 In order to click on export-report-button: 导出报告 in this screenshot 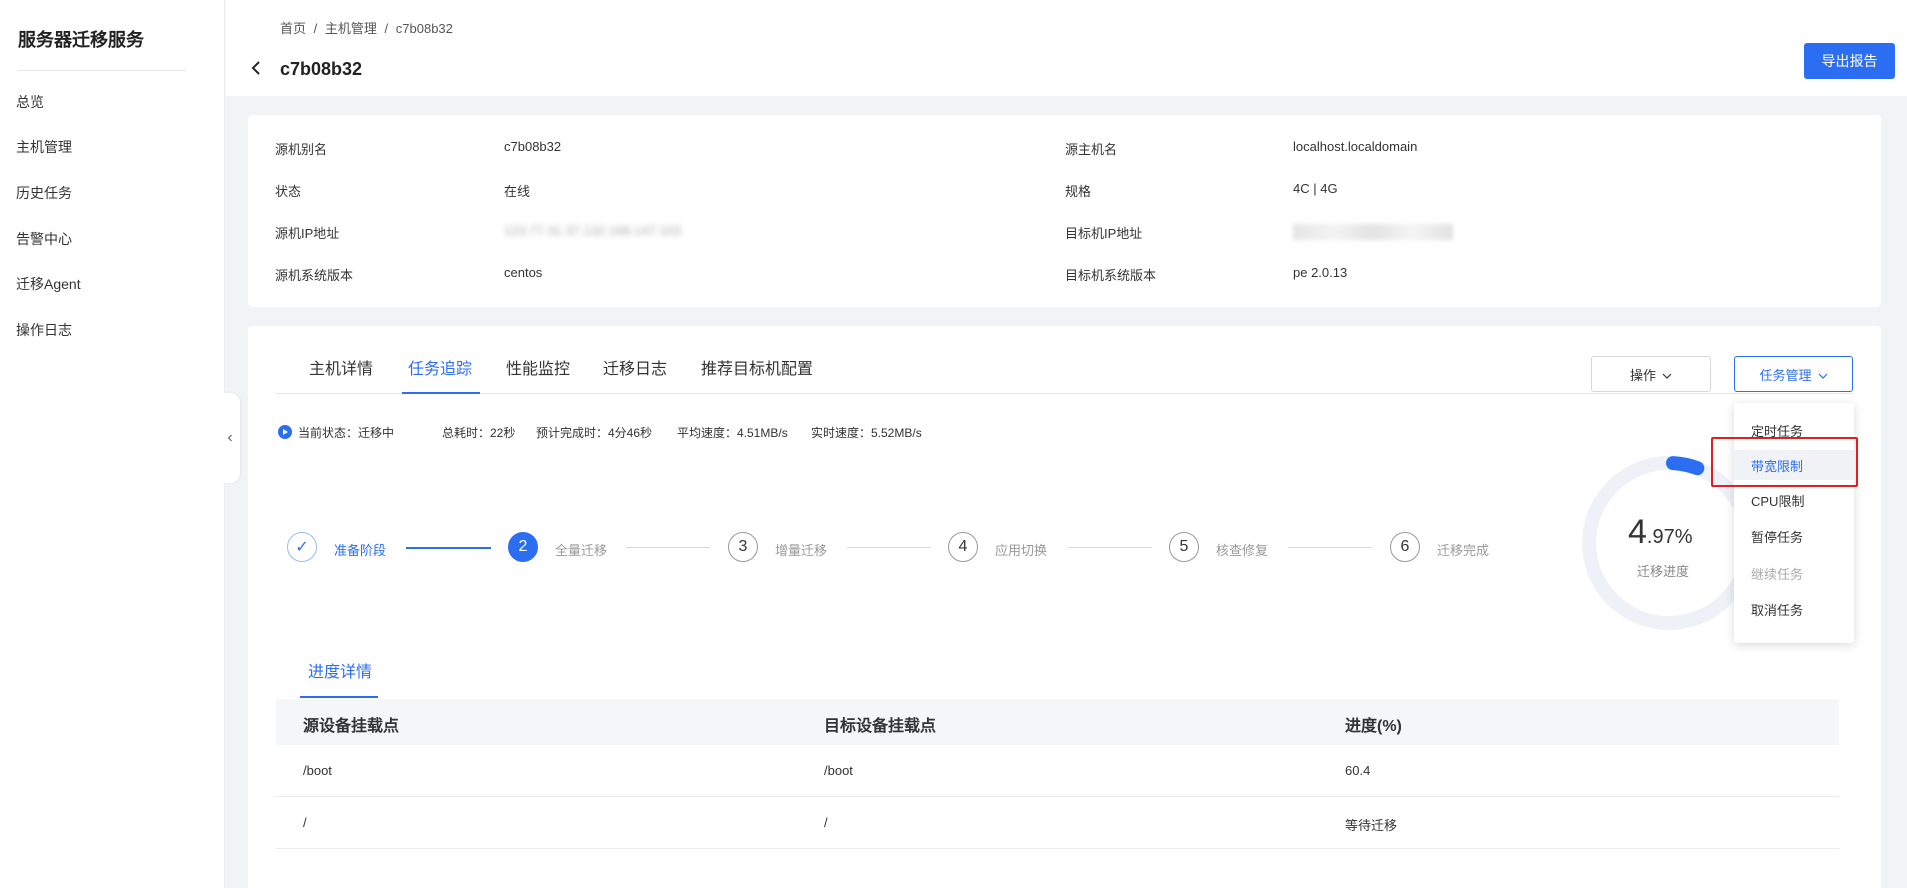, I will do `click(1849, 61)`.